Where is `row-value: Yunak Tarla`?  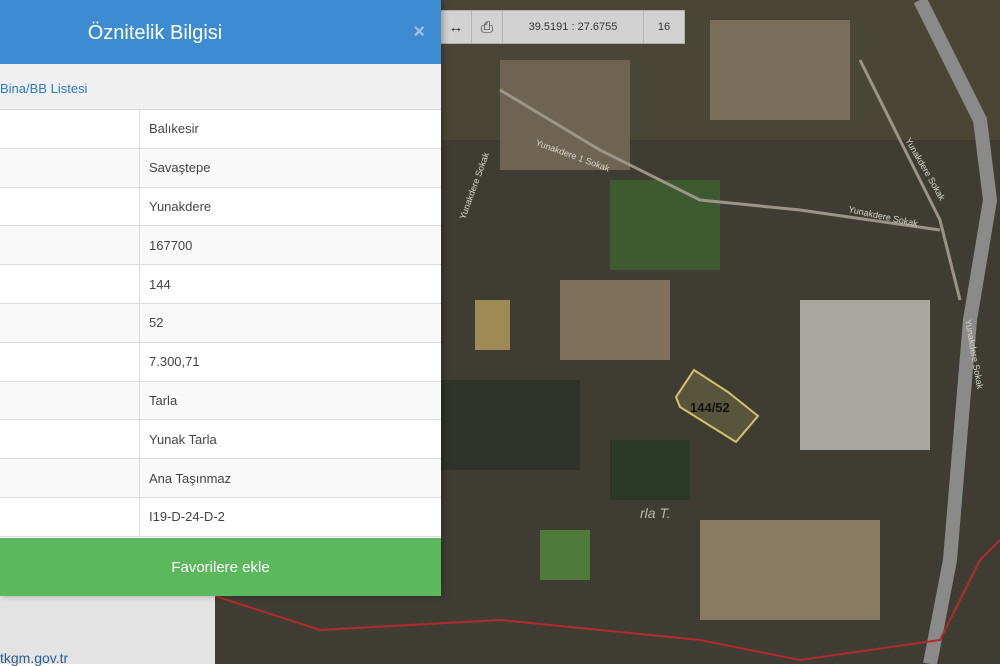 row-value: Yunak Tarla is located at coordinates (183, 439).